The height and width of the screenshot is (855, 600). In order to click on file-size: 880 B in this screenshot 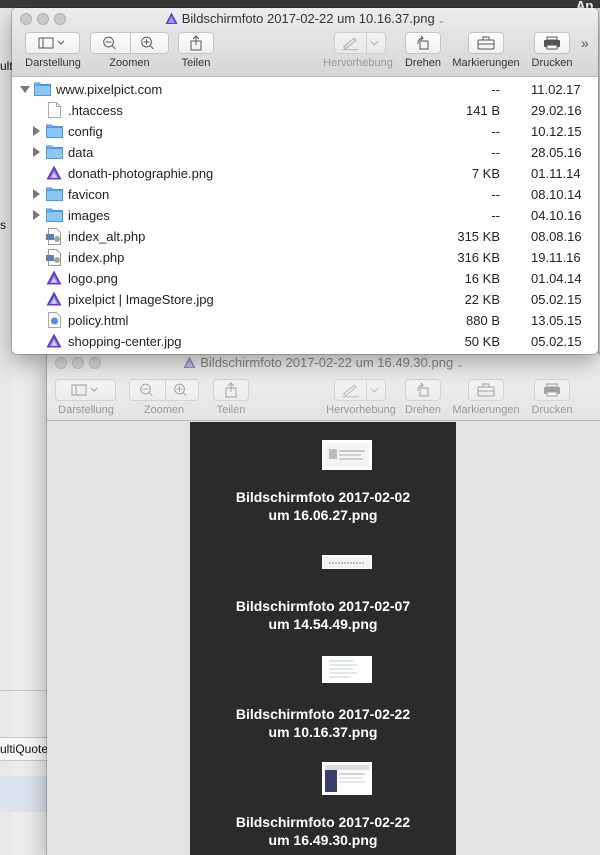, I will do `click(483, 320)`.